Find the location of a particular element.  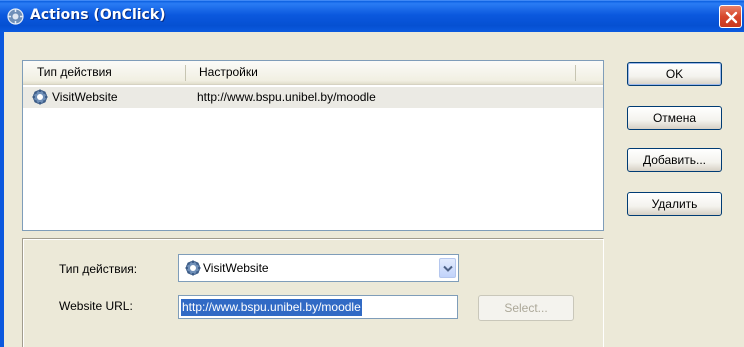

dropdown-button is located at coordinates (447, 268).